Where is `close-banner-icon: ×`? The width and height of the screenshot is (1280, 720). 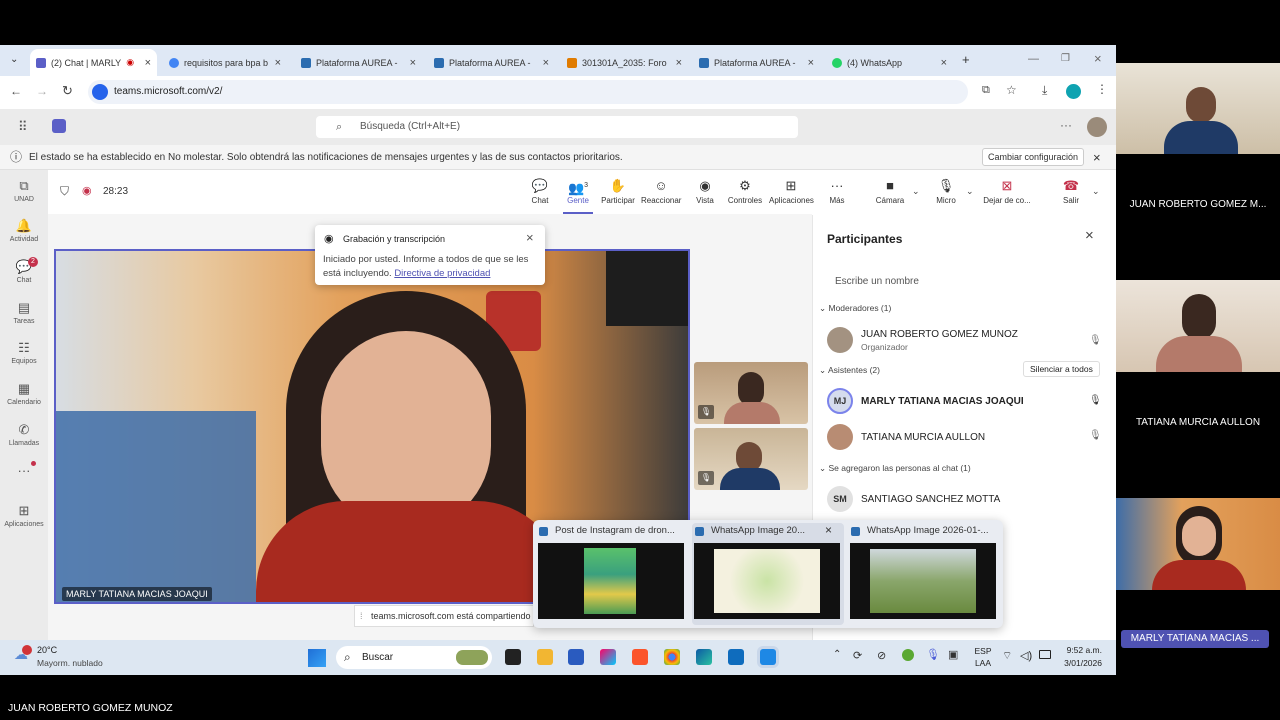
close-banner-icon: × is located at coordinates (1097, 157).